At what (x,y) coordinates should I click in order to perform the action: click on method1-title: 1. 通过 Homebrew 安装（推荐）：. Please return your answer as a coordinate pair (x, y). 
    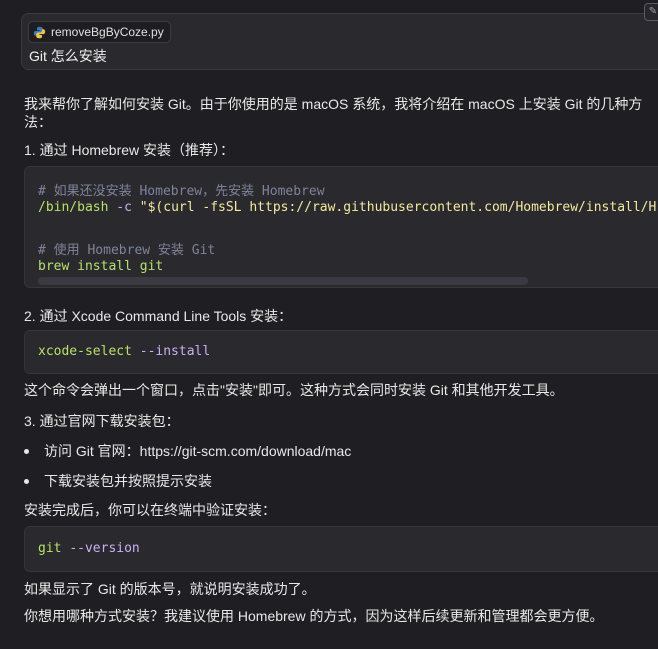
    Looking at the image, I should click on (129, 150).